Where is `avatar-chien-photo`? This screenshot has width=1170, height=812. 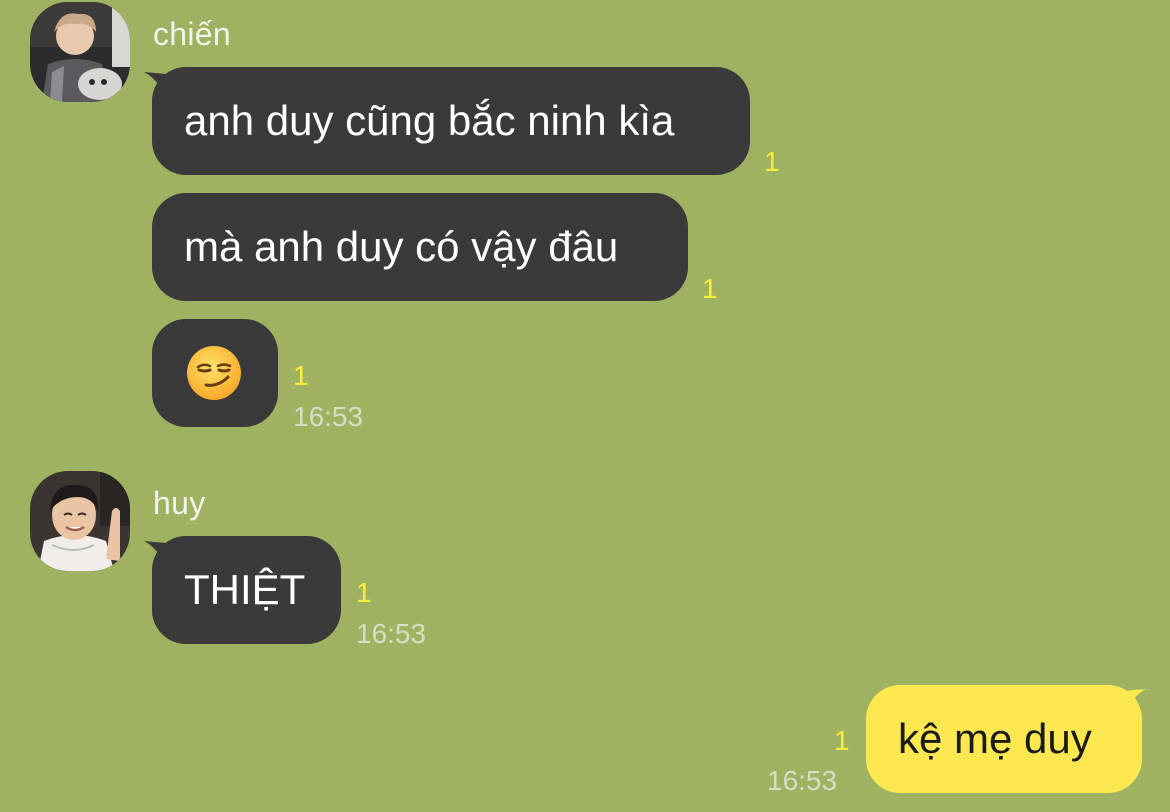
avatar-chien-photo is located at coordinates (80, 52).